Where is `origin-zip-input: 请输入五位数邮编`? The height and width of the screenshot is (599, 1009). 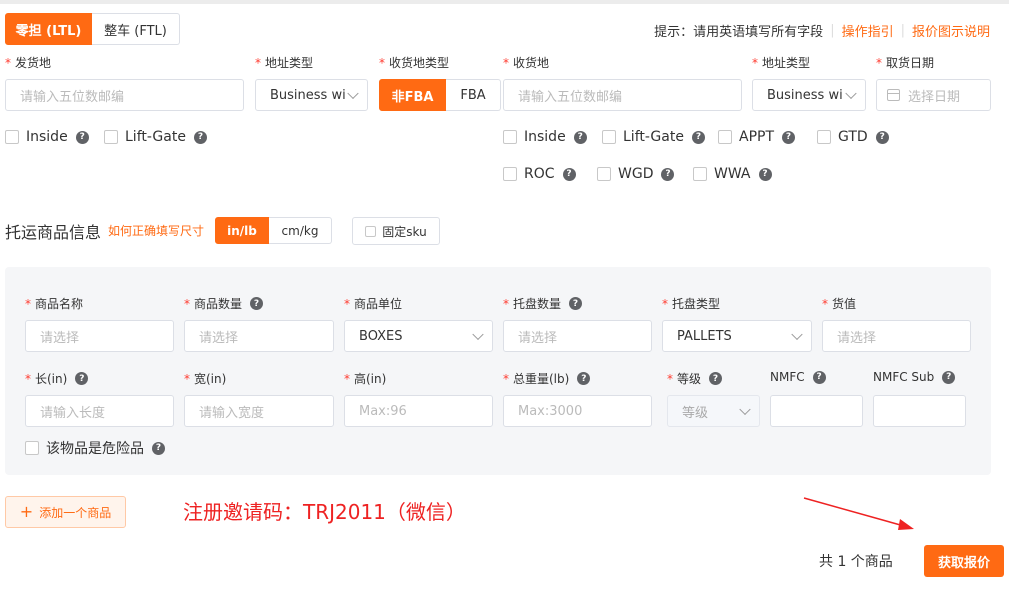
origin-zip-input: 请输入五位数邮编 is located at coordinates (124, 95).